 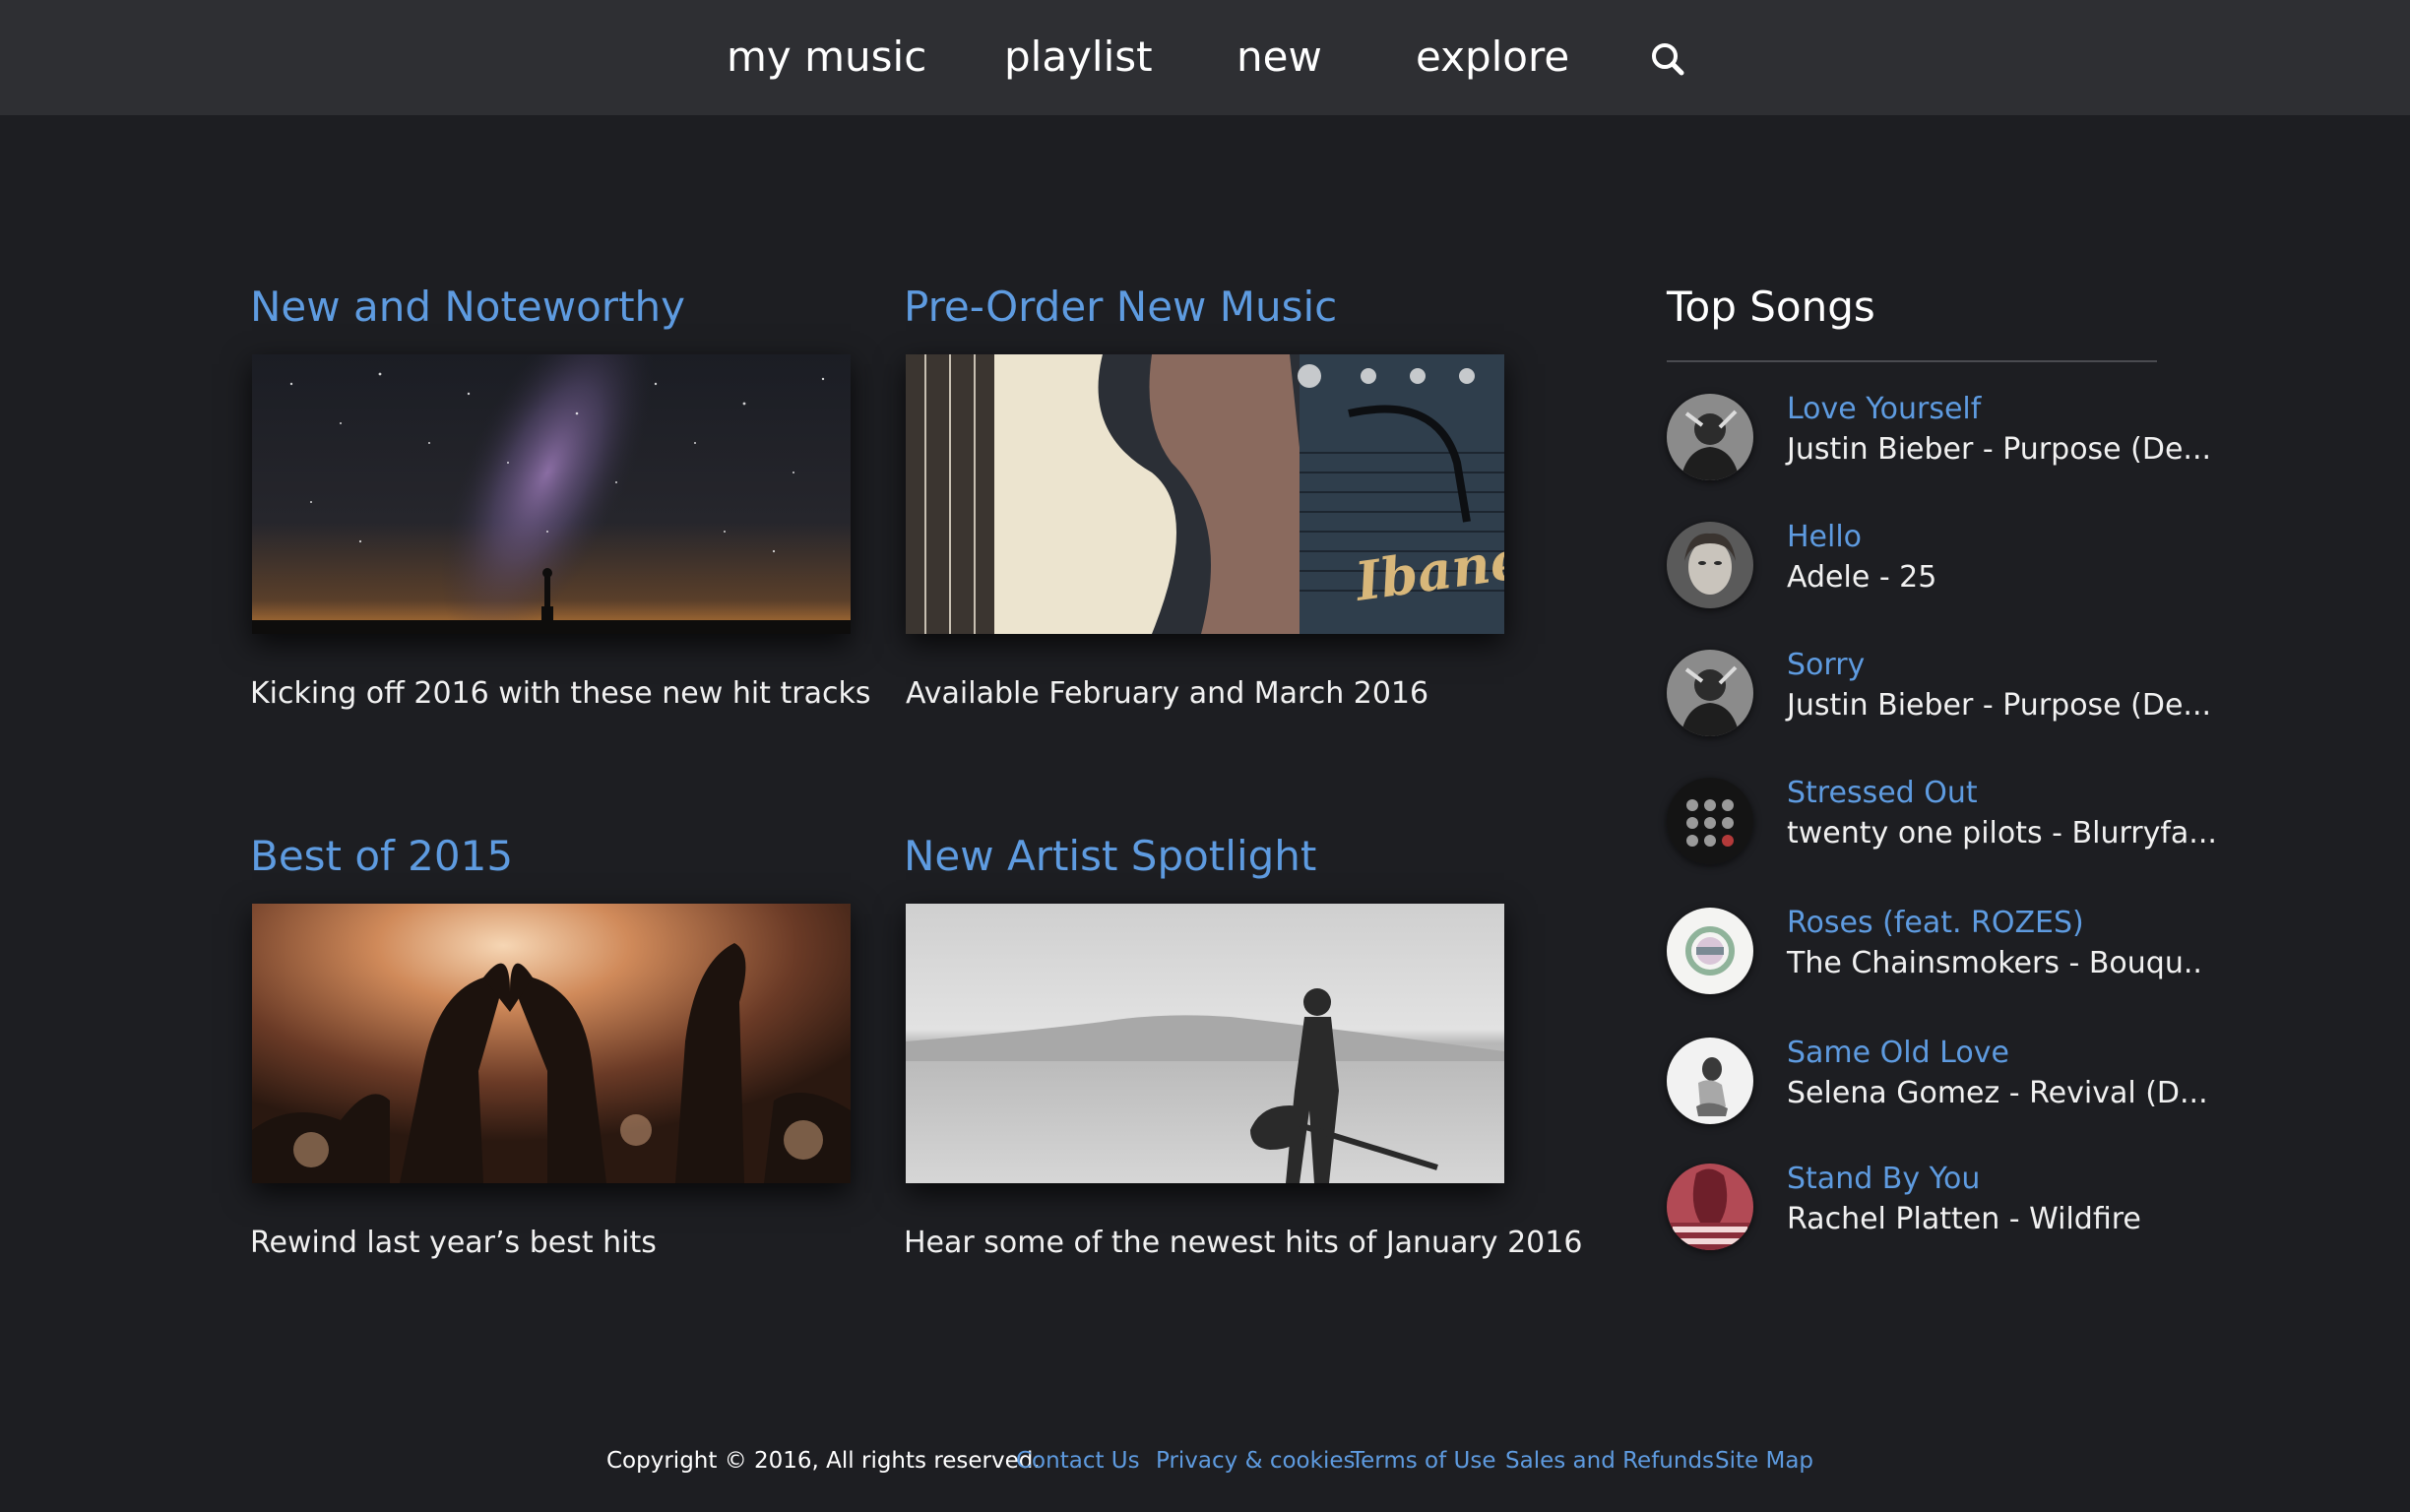 I want to click on top-songs-title: Top Songs, so click(x=1771, y=307).